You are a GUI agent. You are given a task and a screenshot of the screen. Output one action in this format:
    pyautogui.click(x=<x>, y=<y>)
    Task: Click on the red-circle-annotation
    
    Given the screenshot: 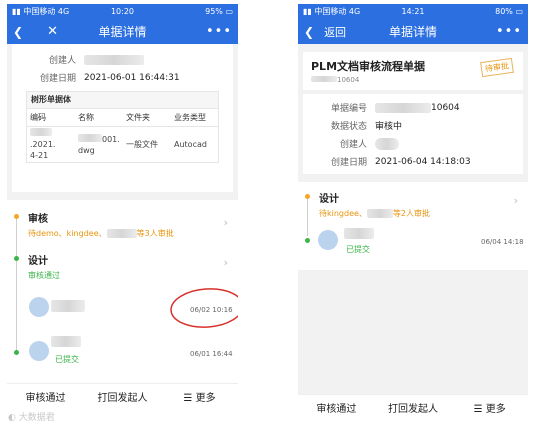 What is the action you would take?
    pyautogui.click(x=204, y=308)
    